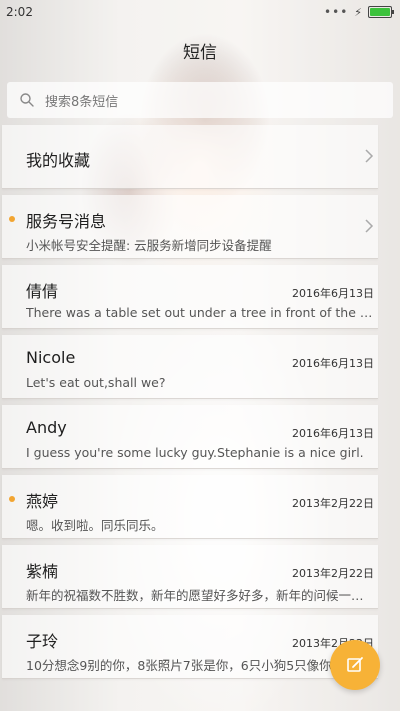 The image size is (400, 711). I want to click on status-bar: 2:02 ••• ⚡, so click(200, 12).